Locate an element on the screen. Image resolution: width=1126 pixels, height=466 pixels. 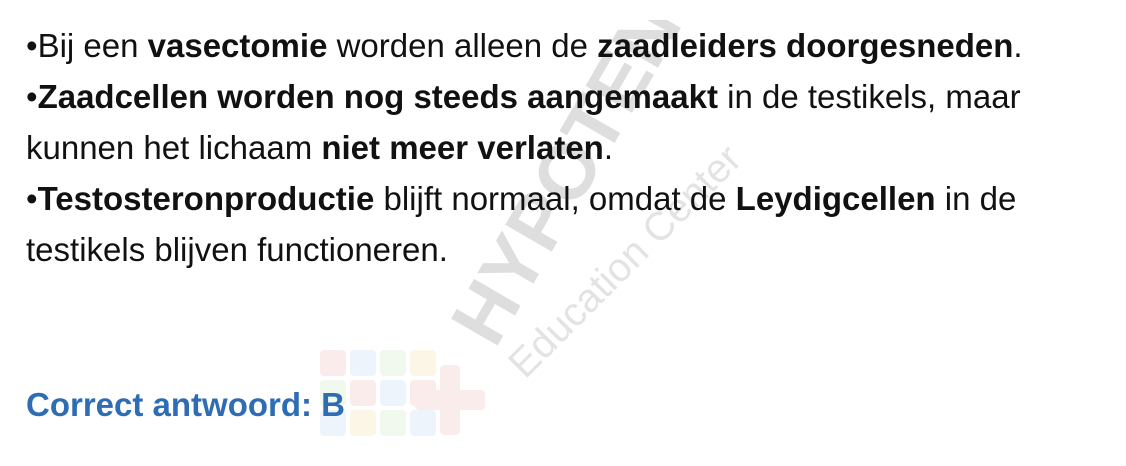
text-segment: Bij een is located at coordinates (92, 45).